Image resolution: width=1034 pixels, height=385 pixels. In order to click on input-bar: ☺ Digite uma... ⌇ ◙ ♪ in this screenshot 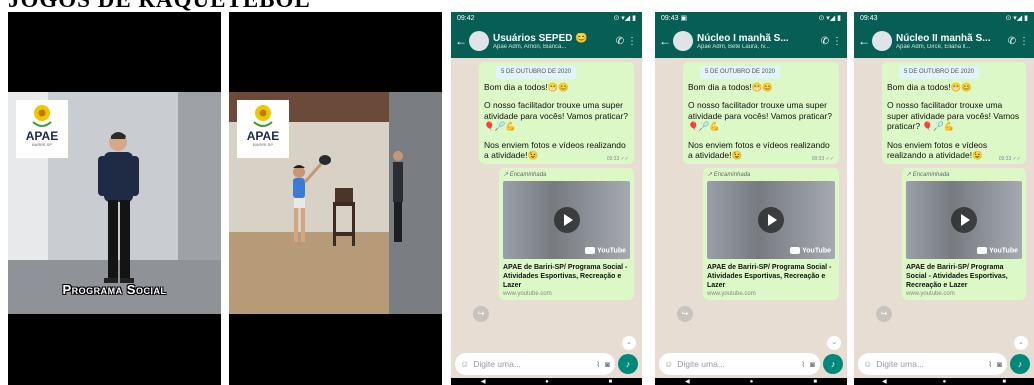, I will do `click(546, 364)`.